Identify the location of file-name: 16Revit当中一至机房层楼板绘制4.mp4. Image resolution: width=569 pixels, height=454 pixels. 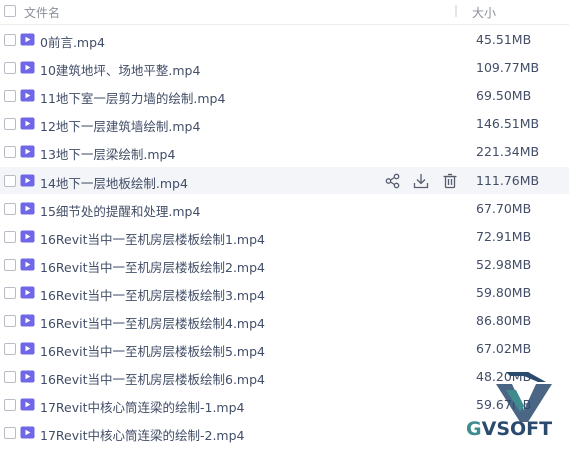
(152, 322).